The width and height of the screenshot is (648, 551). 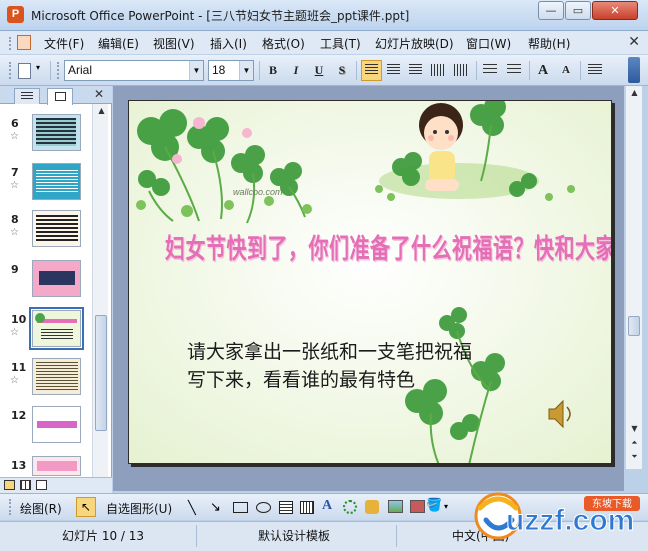 What do you see at coordinates (64, 43) in the screenshot?
I see `menu-file: 文件(F)` at bounding box center [64, 43].